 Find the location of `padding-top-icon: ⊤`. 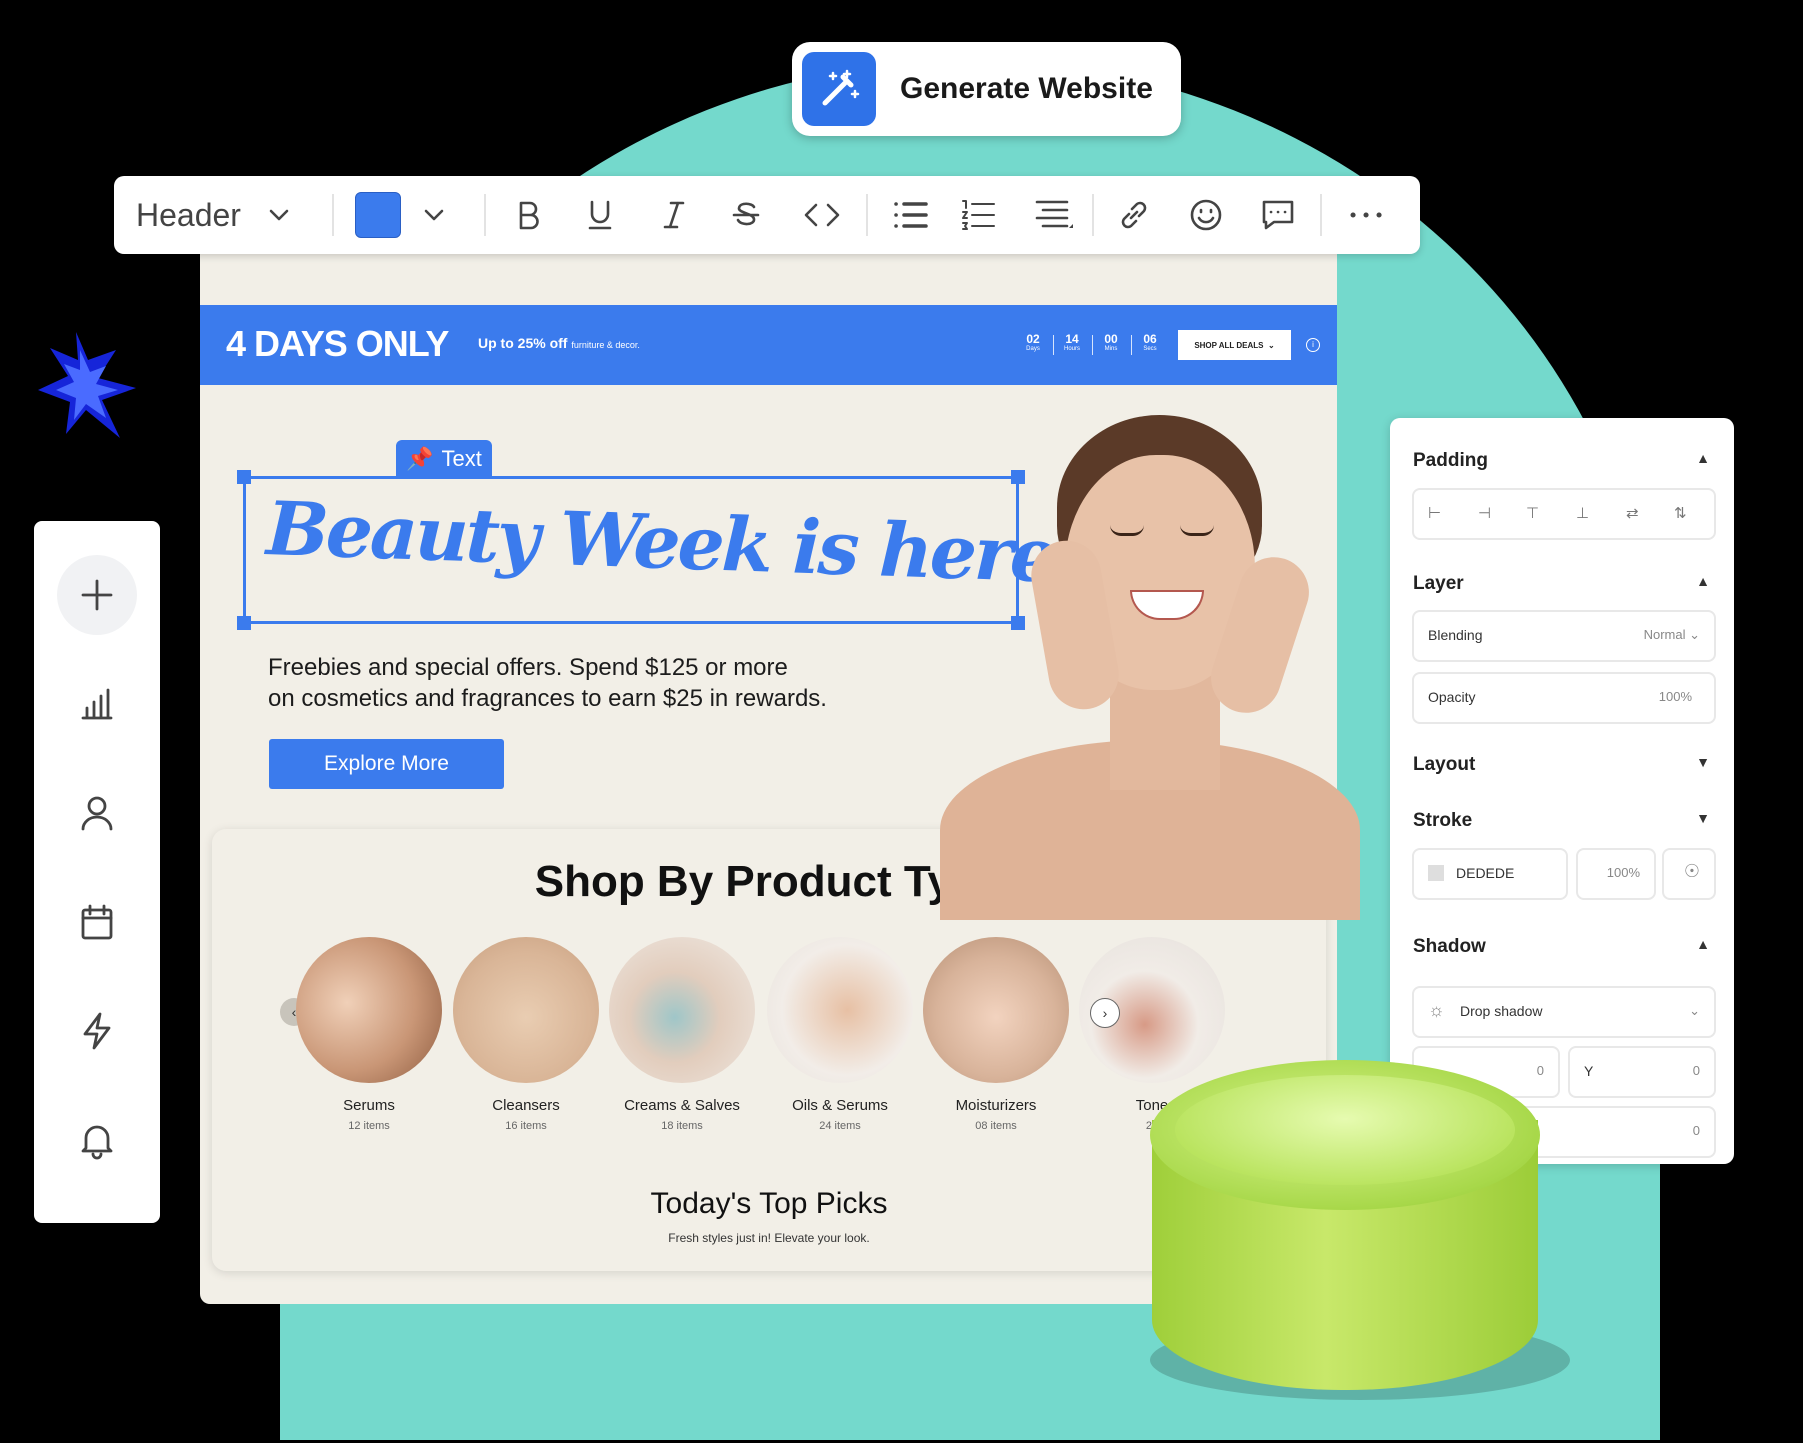

padding-top-icon: ⊤ is located at coordinates (1532, 513).